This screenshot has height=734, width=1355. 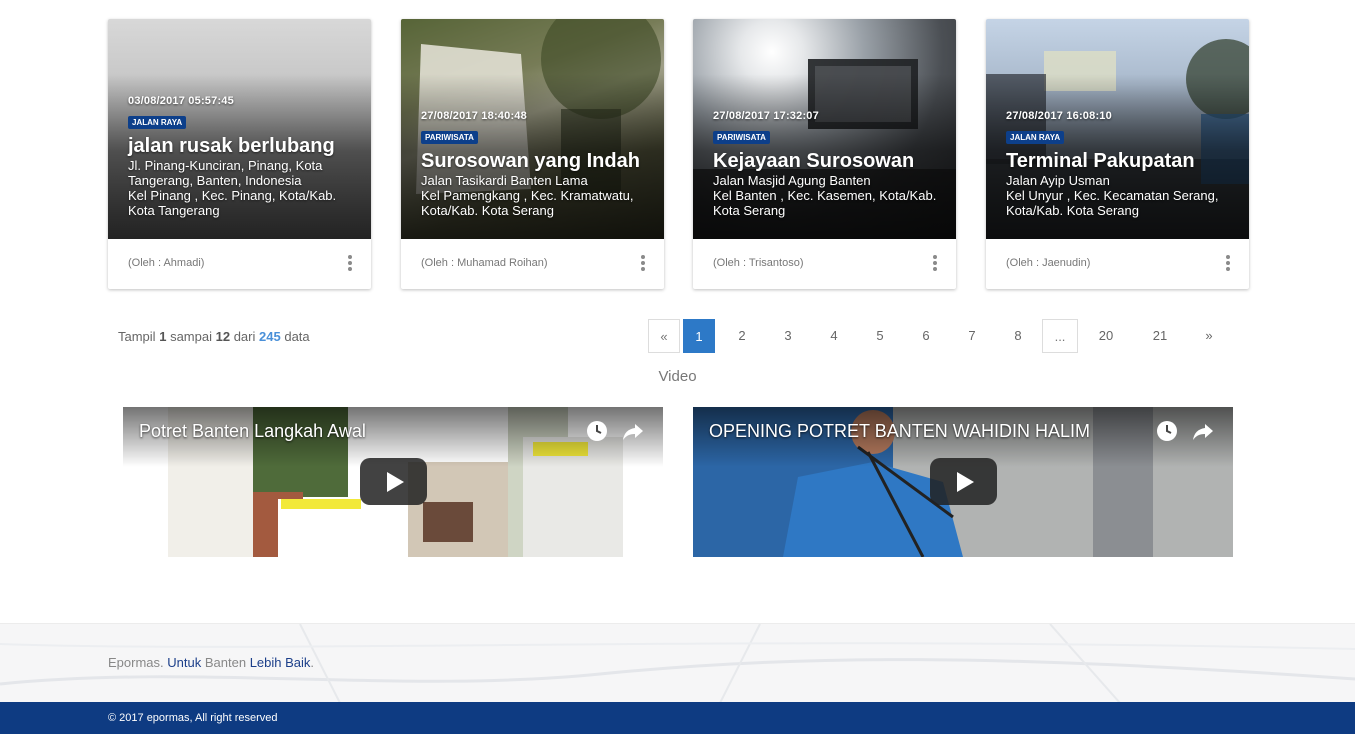 I want to click on tagline-word: Banten, so click(x=225, y=662).